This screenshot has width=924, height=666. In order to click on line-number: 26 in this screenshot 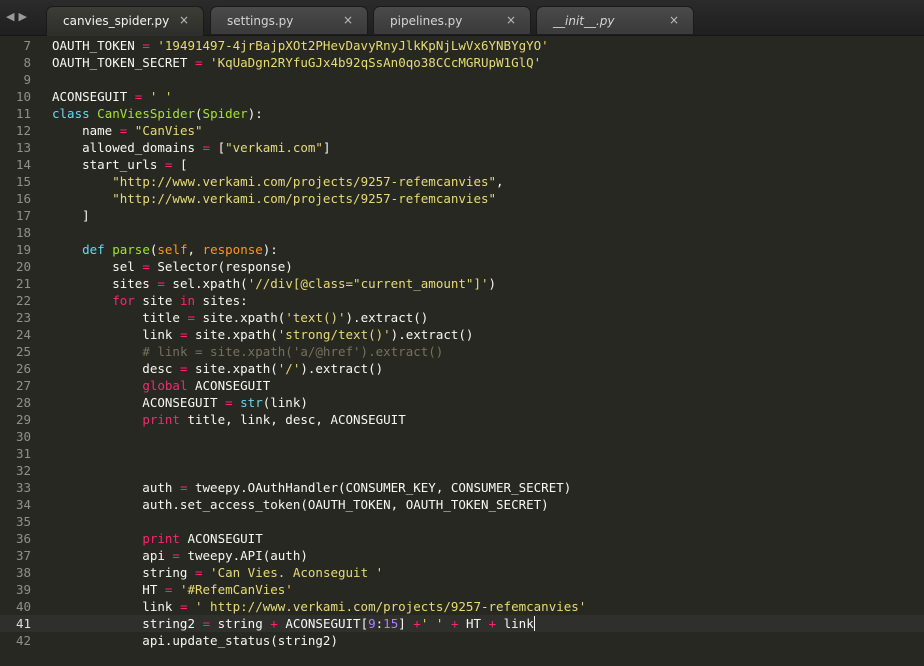, I will do `click(23, 368)`.